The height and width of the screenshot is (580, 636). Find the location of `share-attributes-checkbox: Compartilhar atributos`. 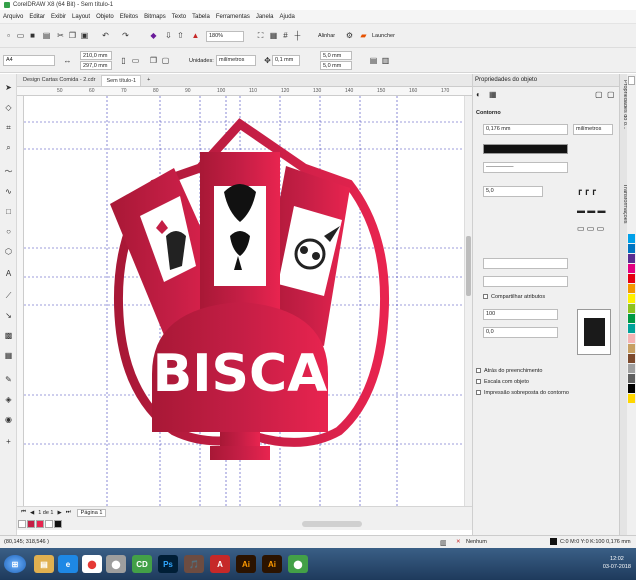

share-attributes-checkbox: Compartilhar atributos is located at coordinates (514, 297).